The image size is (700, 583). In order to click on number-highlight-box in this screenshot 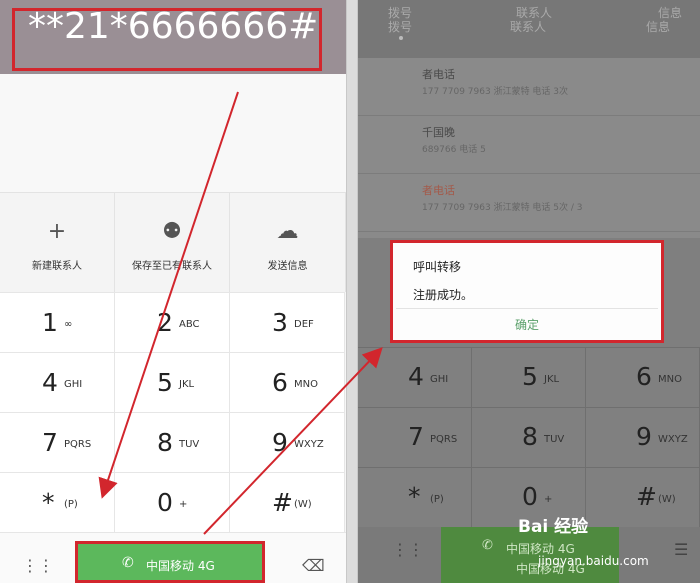, I will do `click(167, 39)`.